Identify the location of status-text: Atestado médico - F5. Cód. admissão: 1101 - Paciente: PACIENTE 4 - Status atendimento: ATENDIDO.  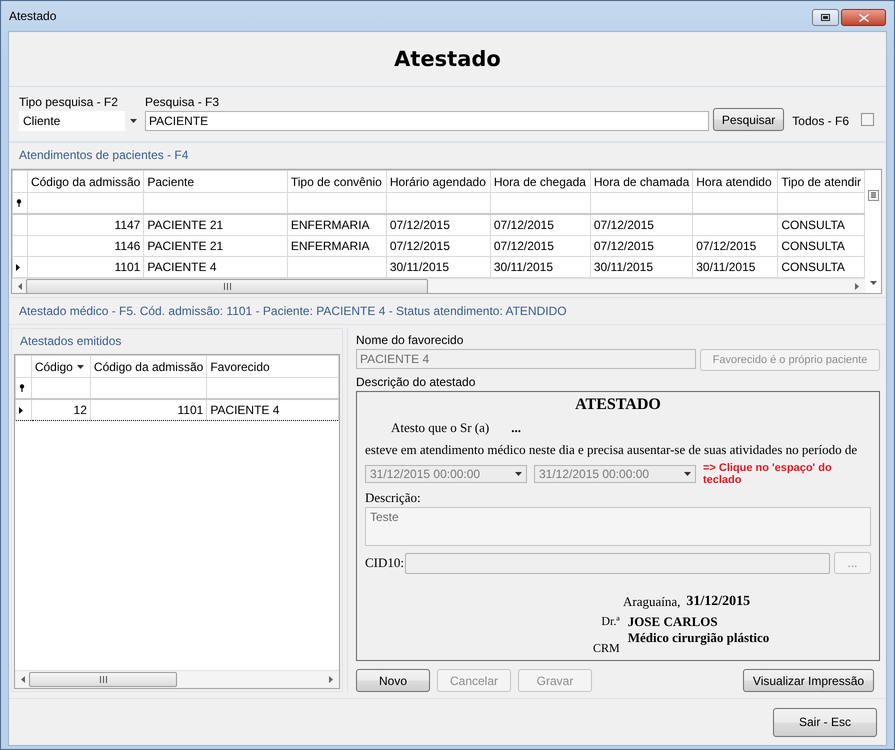
(447, 311).